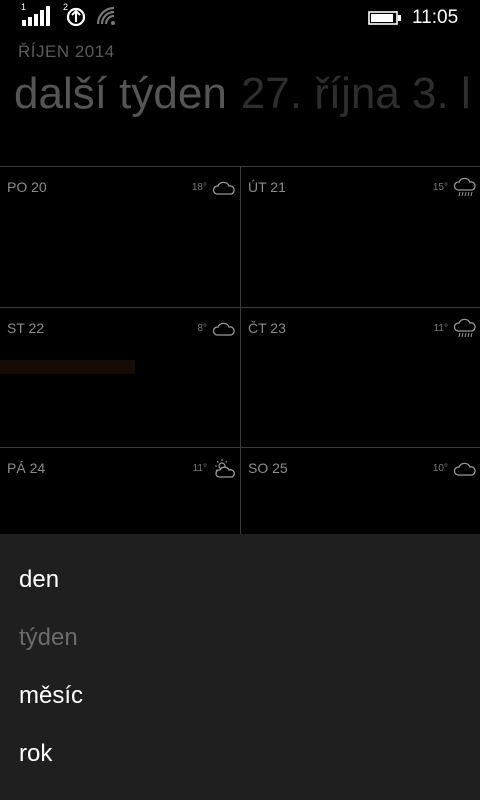  Describe the element at coordinates (66, 51) in the screenshot. I see `month-title: ŘÍJEN 2014` at that location.